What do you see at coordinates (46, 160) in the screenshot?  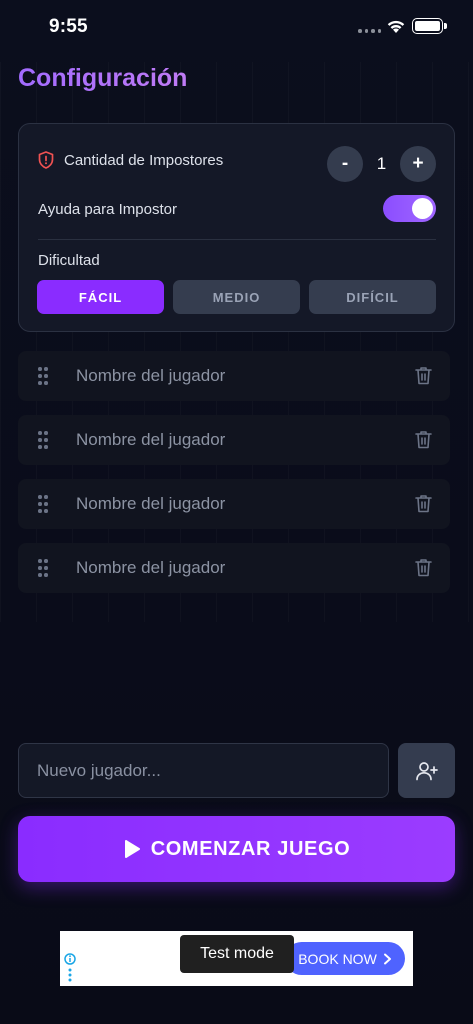 I see `shield-icon` at bounding box center [46, 160].